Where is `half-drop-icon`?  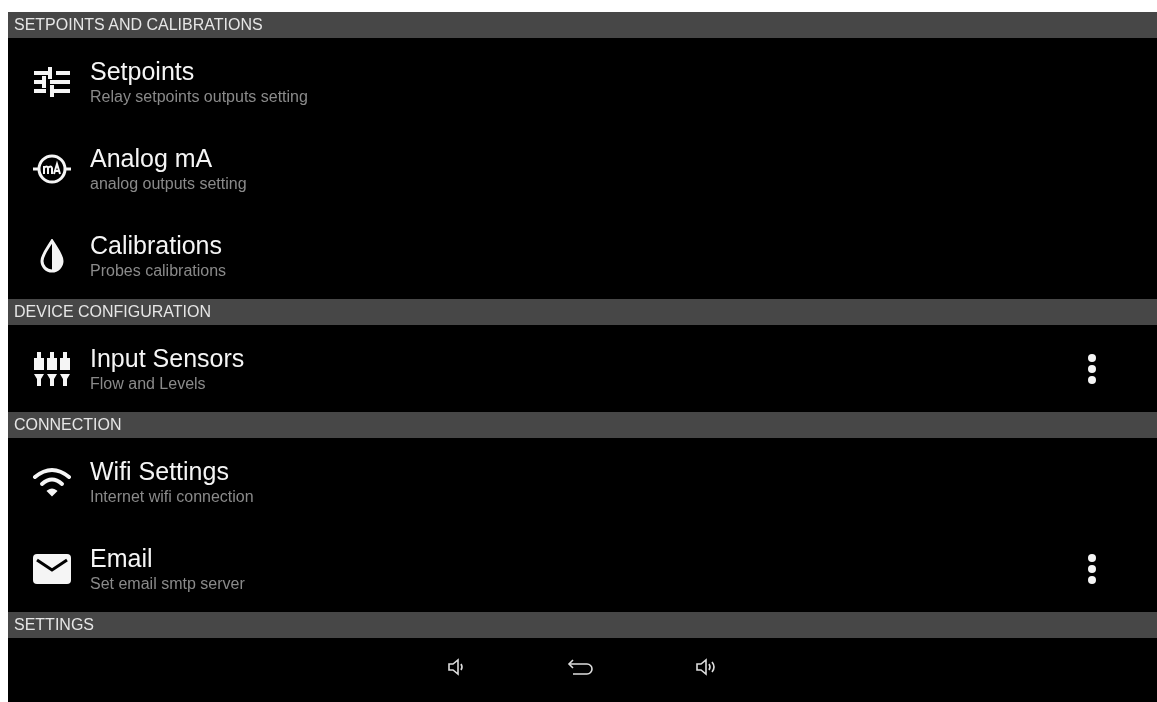 half-drop-icon is located at coordinates (52, 255).